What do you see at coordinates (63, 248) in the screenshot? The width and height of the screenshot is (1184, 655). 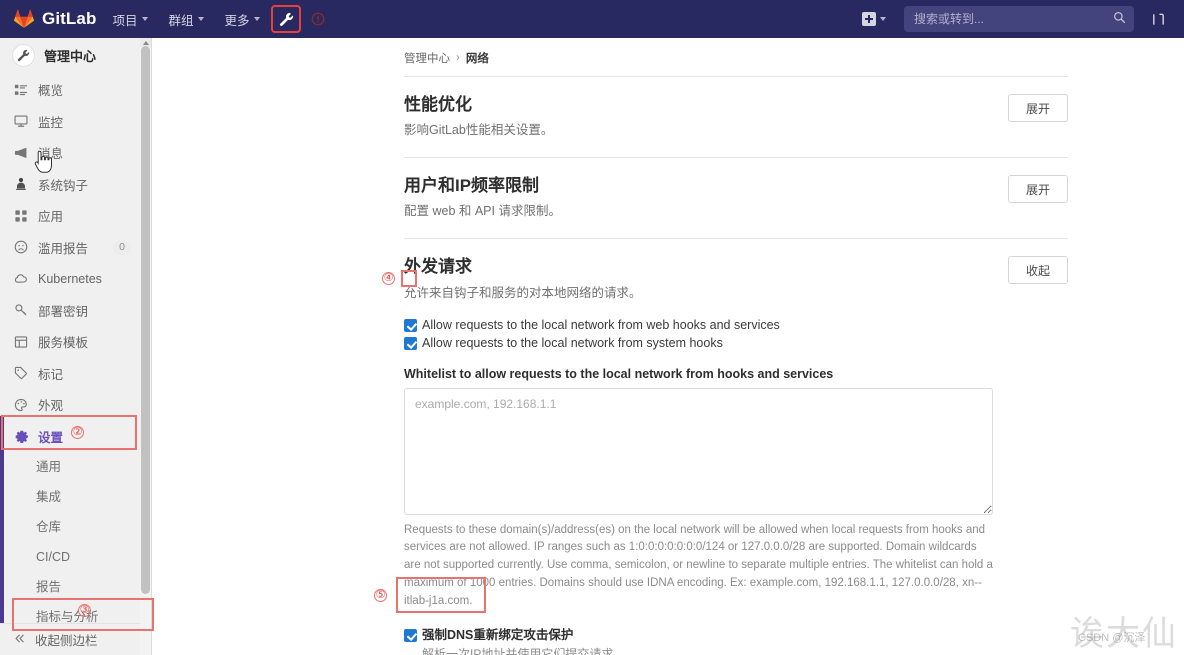 I see `sidebar-item-abuse-reports-label: 滥用报告` at bounding box center [63, 248].